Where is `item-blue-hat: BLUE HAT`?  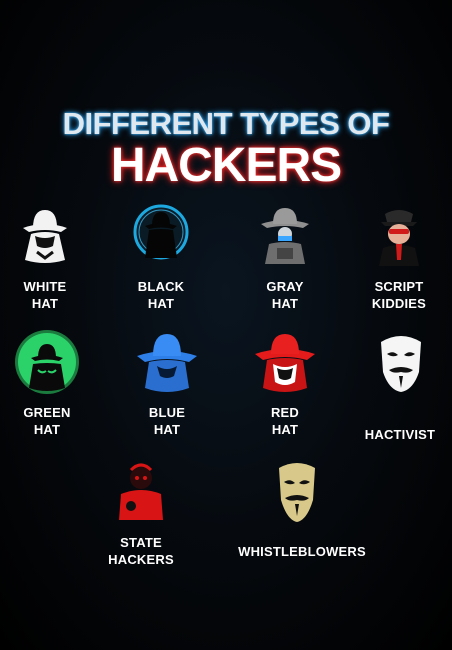
item-blue-hat: BLUE HAT is located at coordinates (167, 382).